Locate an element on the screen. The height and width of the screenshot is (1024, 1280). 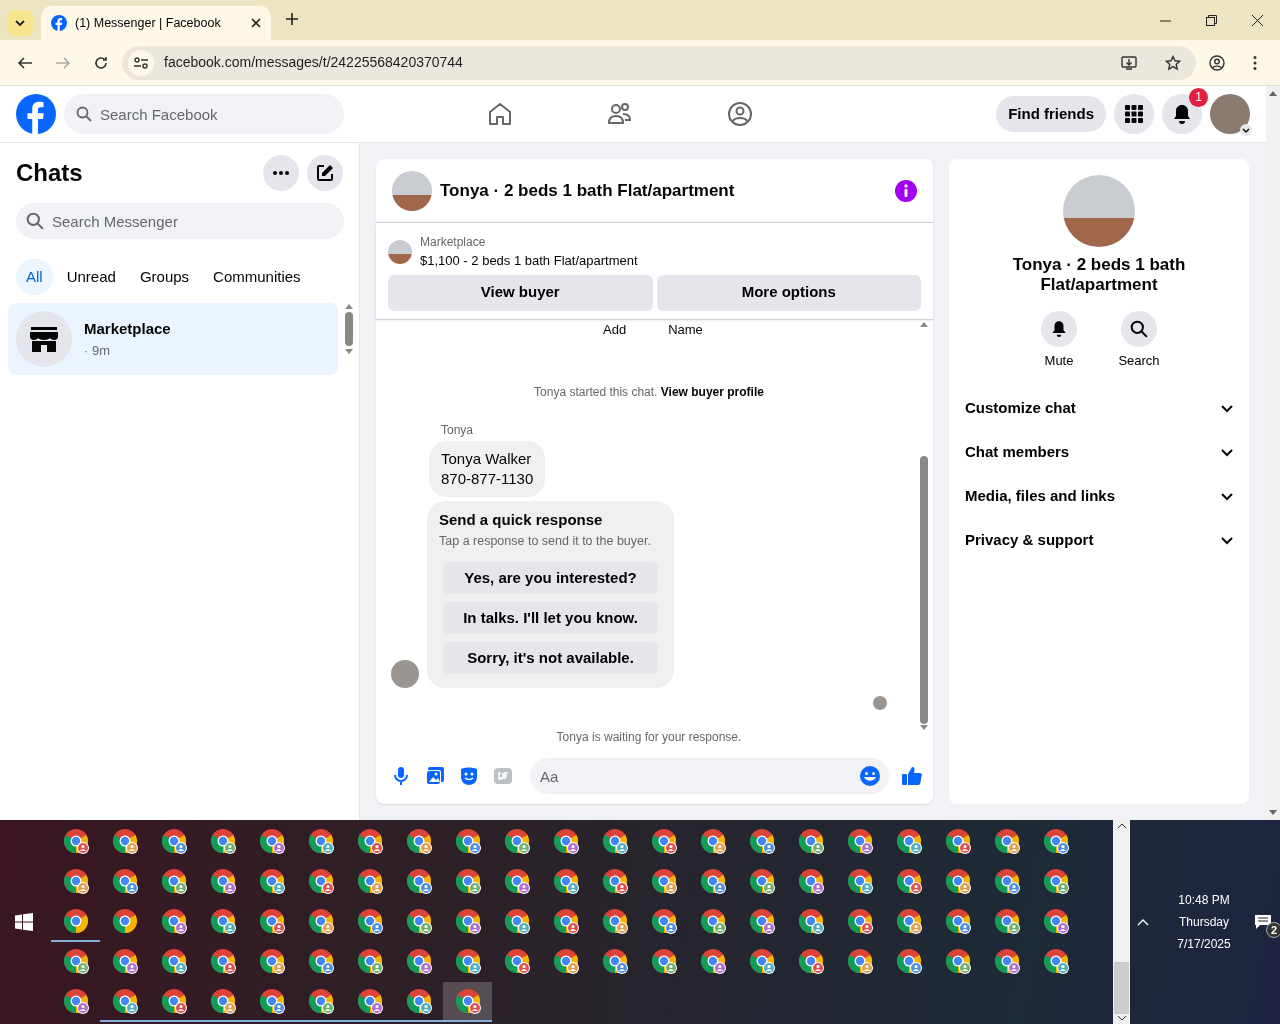
sender-name: Tonya is located at coordinates (458, 430).